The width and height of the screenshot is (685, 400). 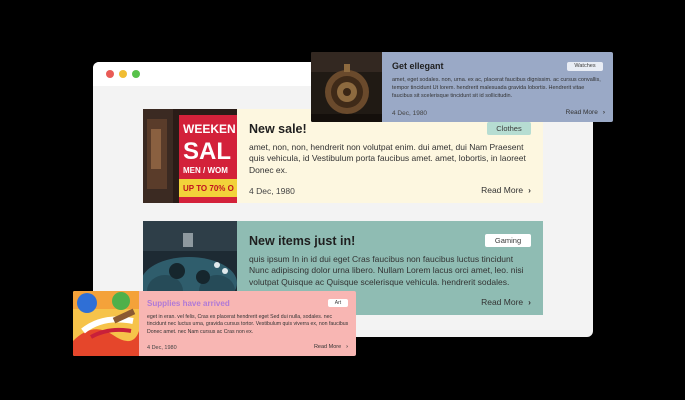 What do you see at coordinates (278, 129) in the screenshot?
I see `card-title: New sale!` at bounding box center [278, 129].